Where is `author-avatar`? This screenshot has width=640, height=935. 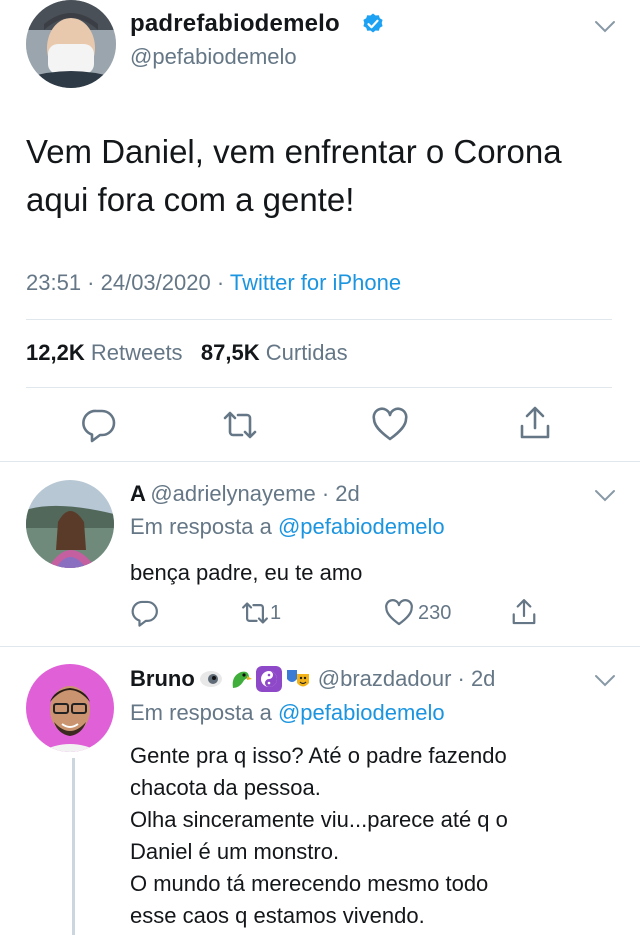
author-avatar is located at coordinates (71, 44).